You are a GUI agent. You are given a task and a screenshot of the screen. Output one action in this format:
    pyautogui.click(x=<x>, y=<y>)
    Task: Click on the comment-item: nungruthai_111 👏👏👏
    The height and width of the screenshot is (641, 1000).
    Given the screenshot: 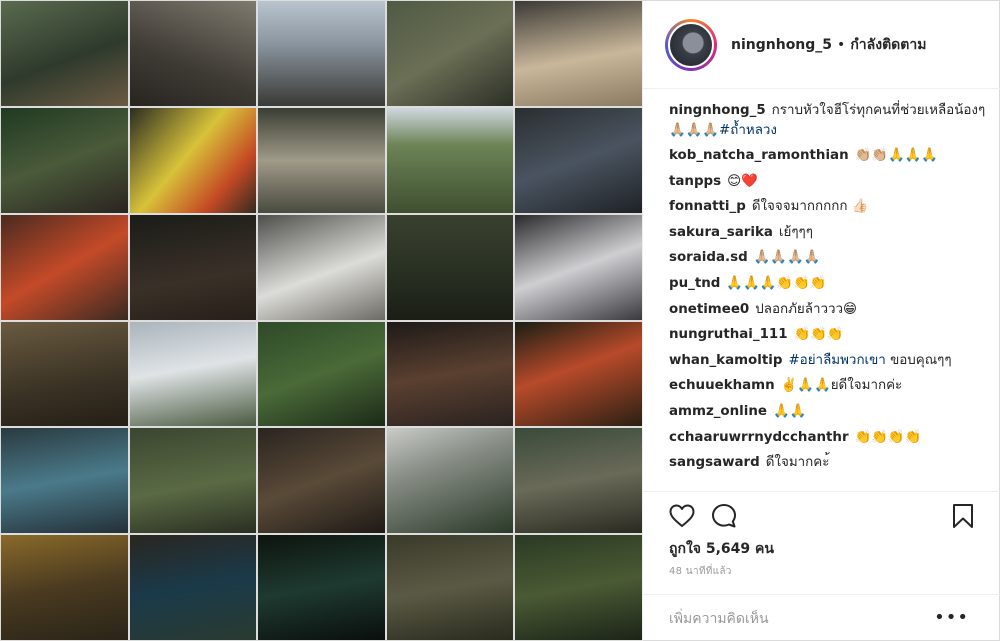 What is the action you would take?
    pyautogui.click(x=829, y=335)
    